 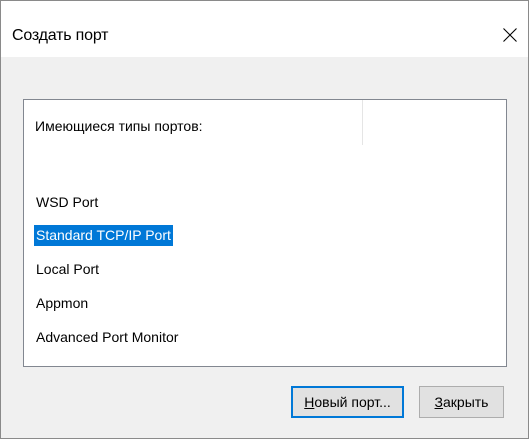 What do you see at coordinates (67, 269) in the screenshot?
I see `list-item-local-port: Local Port` at bounding box center [67, 269].